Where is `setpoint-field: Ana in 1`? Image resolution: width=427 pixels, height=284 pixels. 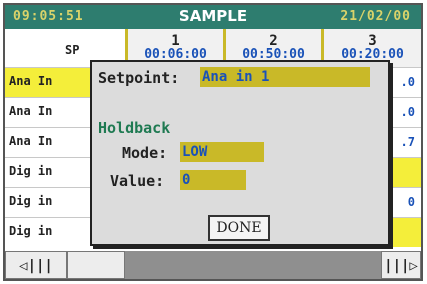
setpoint-field: Ana in 1 is located at coordinates (285, 77).